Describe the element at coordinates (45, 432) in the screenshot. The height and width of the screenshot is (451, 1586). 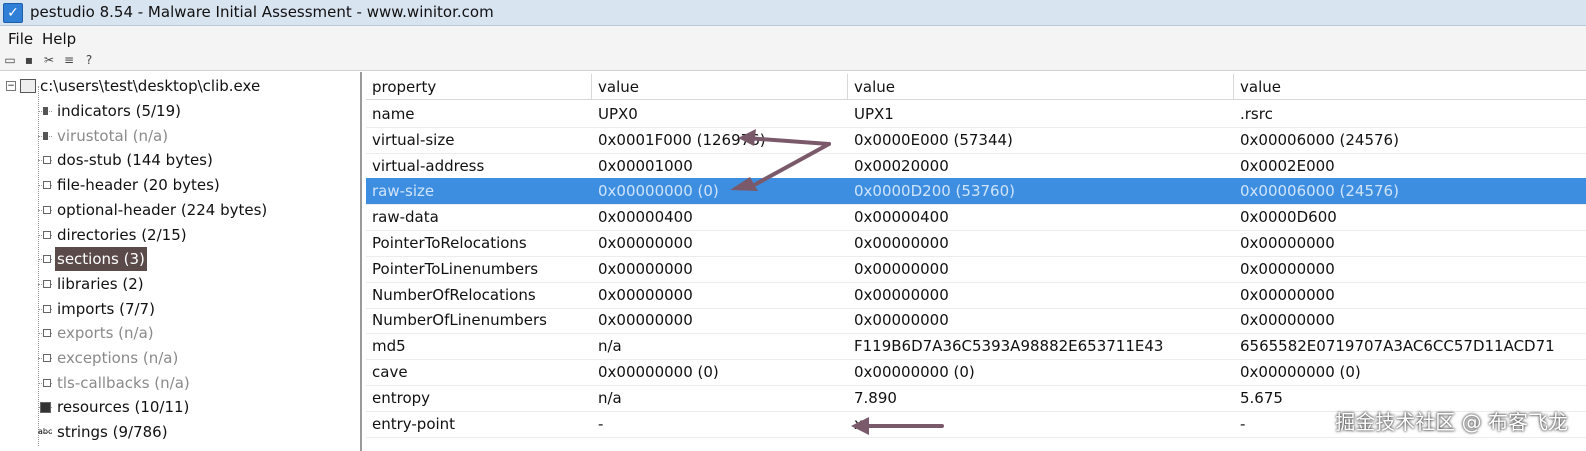
I see `strings-icon: abc` at that location.